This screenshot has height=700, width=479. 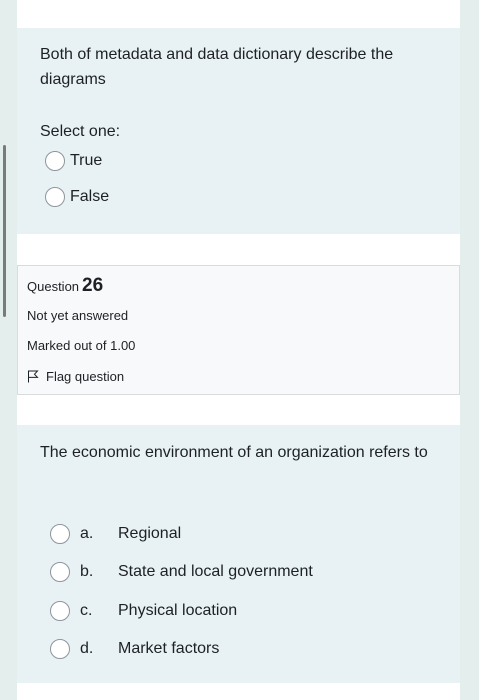 I want to click on answer-label: True, so click(x=86, y=160).